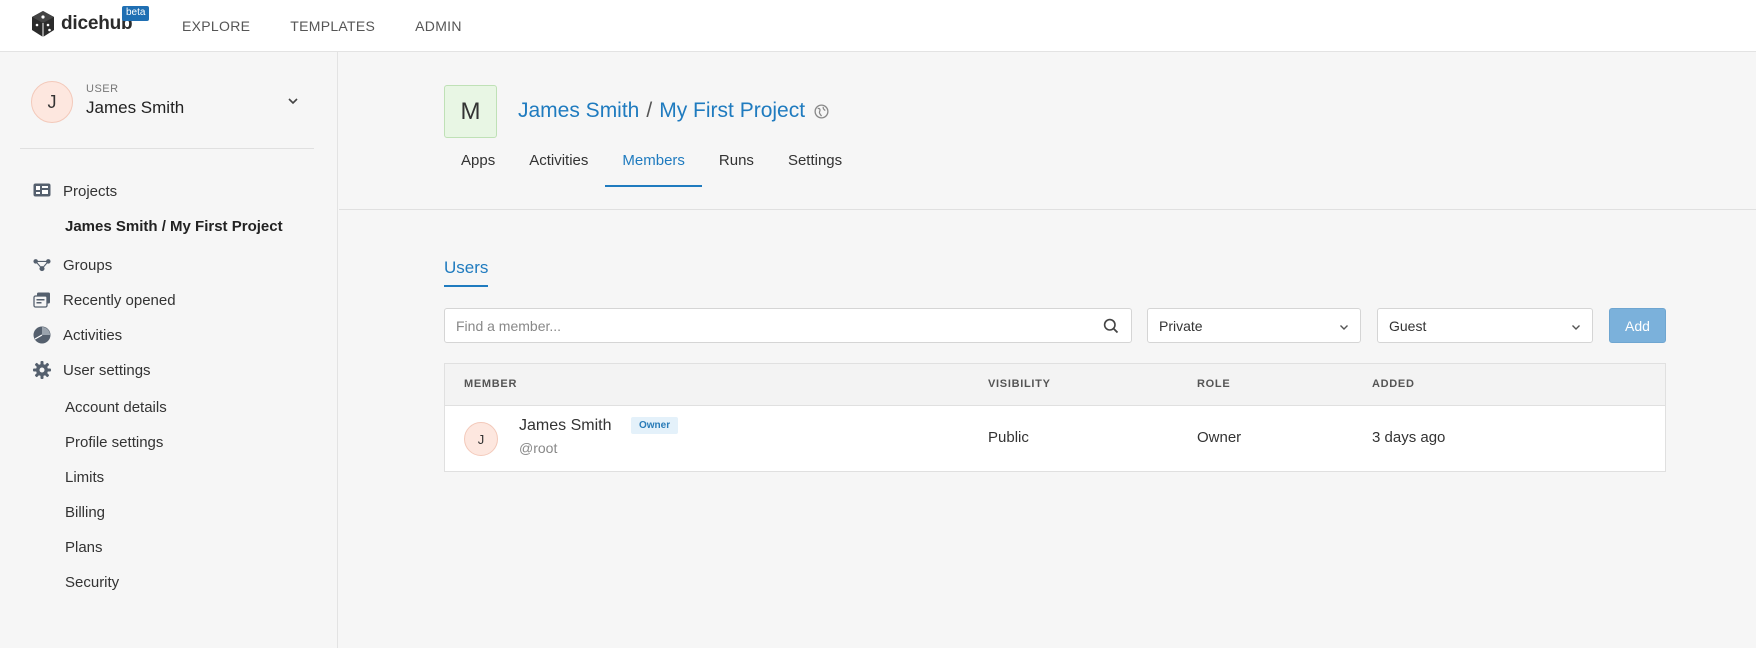 This screenshot has height=648, width=1756. What do you see at coordinates (1637, 325) in the screenshot?
I see `add-member-button: Add` at bounding box center [1637, 325].